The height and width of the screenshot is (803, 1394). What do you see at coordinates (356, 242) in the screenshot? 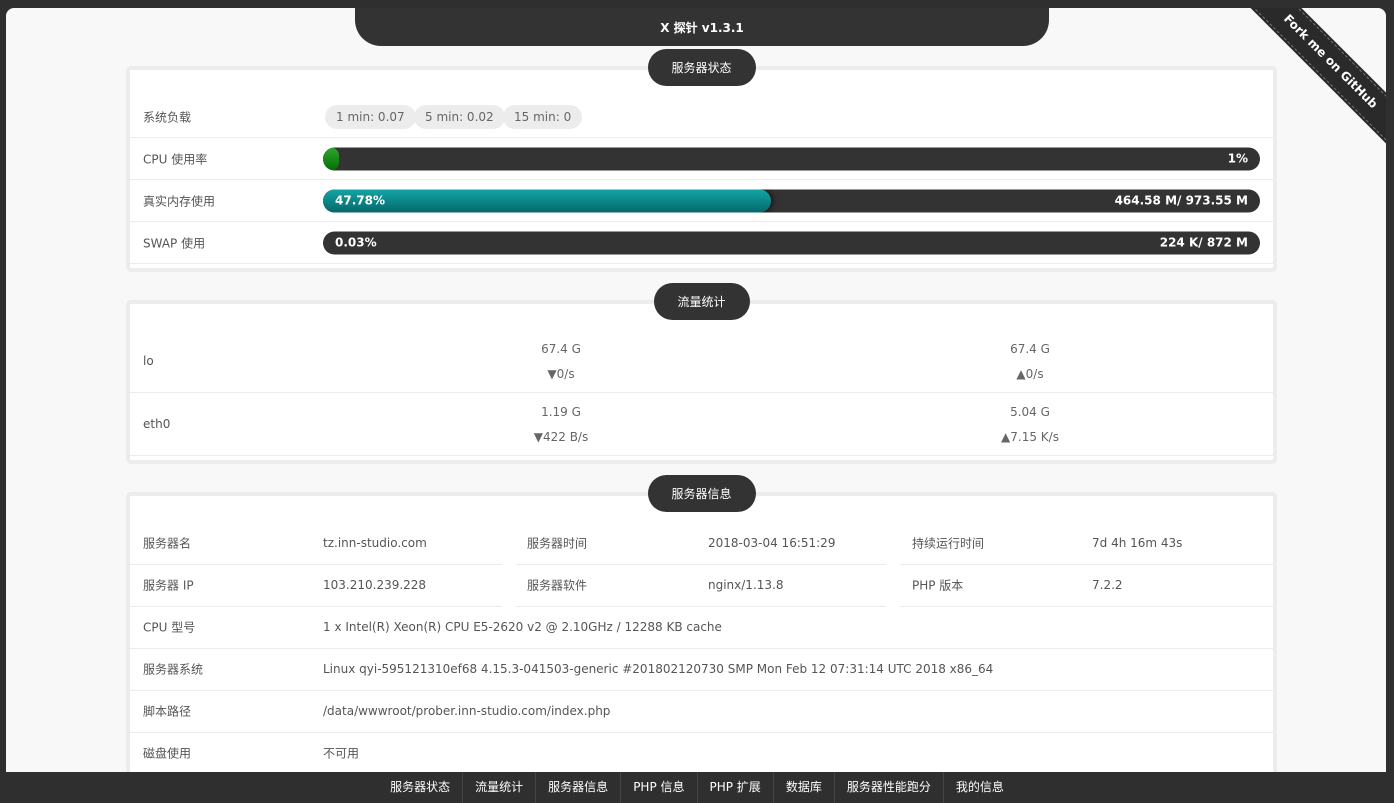
I see `swap-usage-percent: 0.03%` at bounding box center [356, 242].